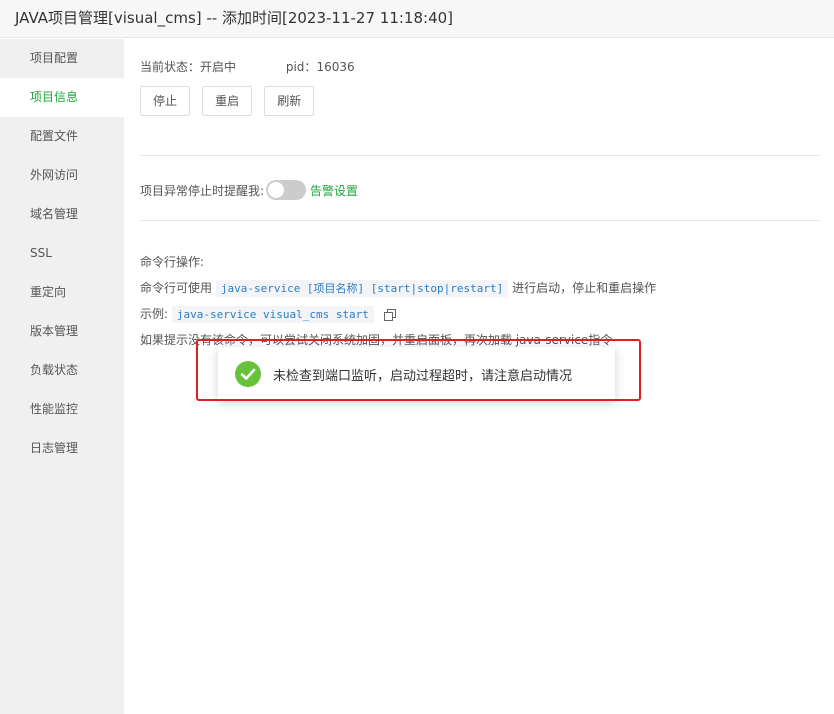 The image size is (834, 714). I want to click on sidebar-item-external-access: 外网访问, so click(62, 175).